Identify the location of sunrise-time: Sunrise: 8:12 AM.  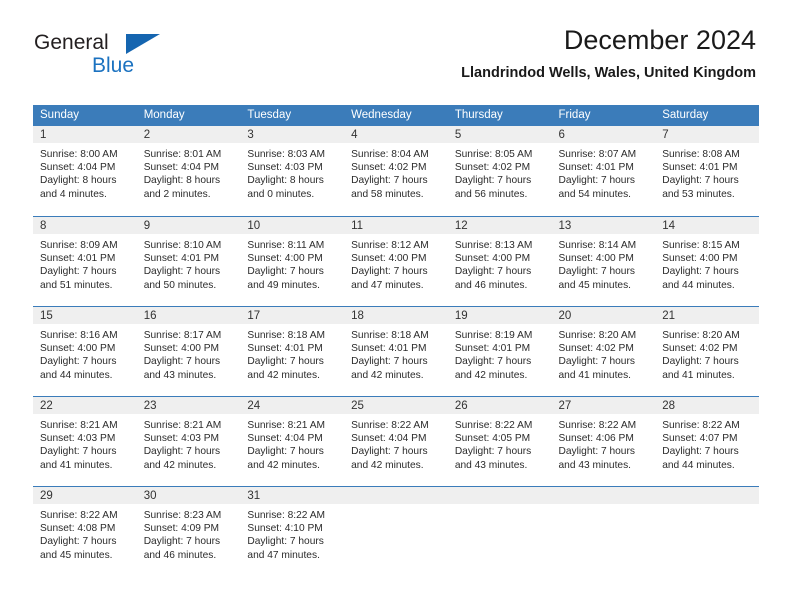
(390, 245).